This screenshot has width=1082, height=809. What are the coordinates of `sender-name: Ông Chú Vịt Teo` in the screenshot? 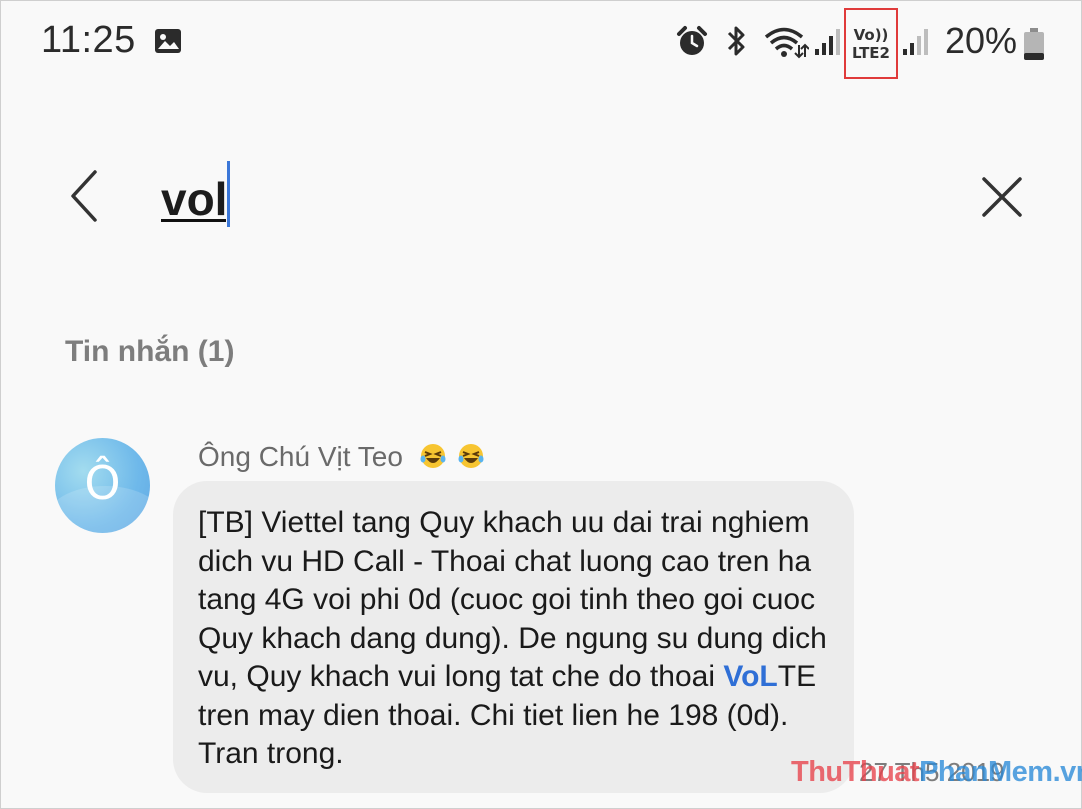 It's located at (342, 459).